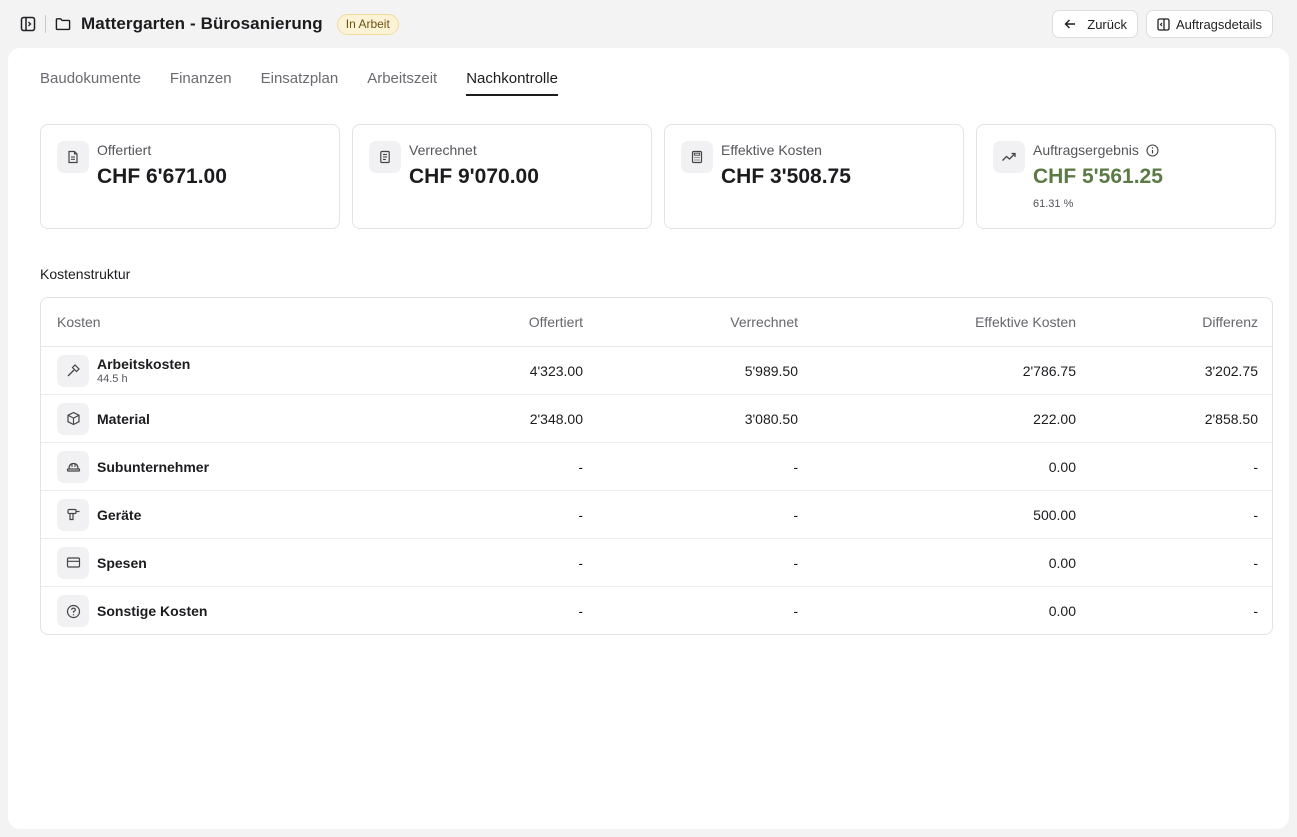  What do you see at coordinates (764, 322) in the screenshot?
I see `column-header: Verrechnet` at bounding box center [764, 322].